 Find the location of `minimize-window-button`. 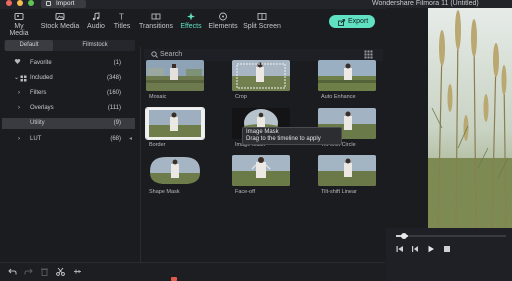

minimize-window-button is located at coordinates (20, 3).